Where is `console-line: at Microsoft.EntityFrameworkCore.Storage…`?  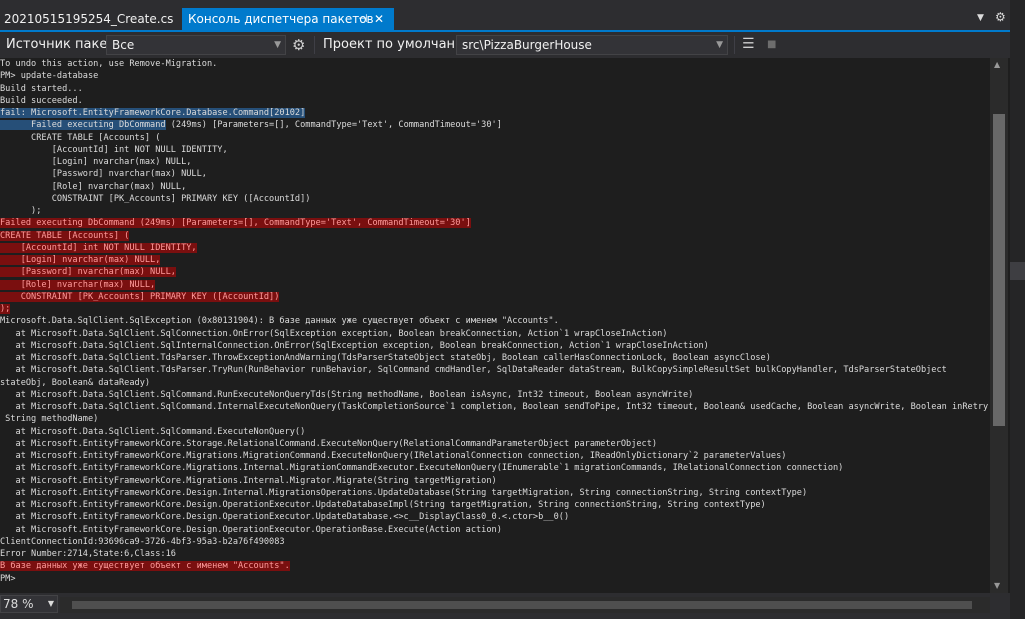
console-line: at Microsoft.EntityFrameworkCore.Storage… is located at coordinates (329, 443).